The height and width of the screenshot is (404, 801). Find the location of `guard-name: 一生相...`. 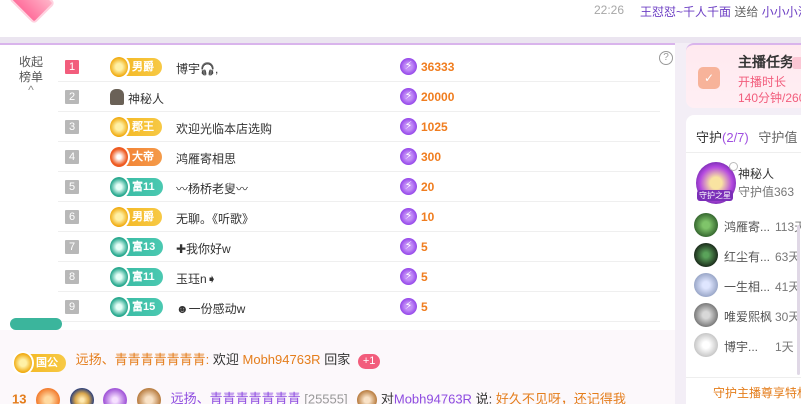

guard-name: 一生相... is located at coordinates (747, 287).